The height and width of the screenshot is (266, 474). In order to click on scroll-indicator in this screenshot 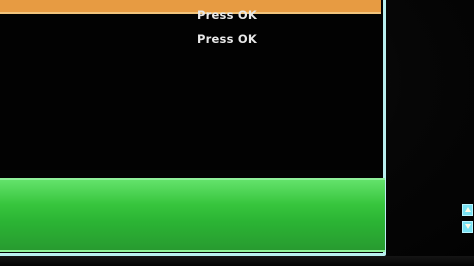, I will do `click(468, 222)`.